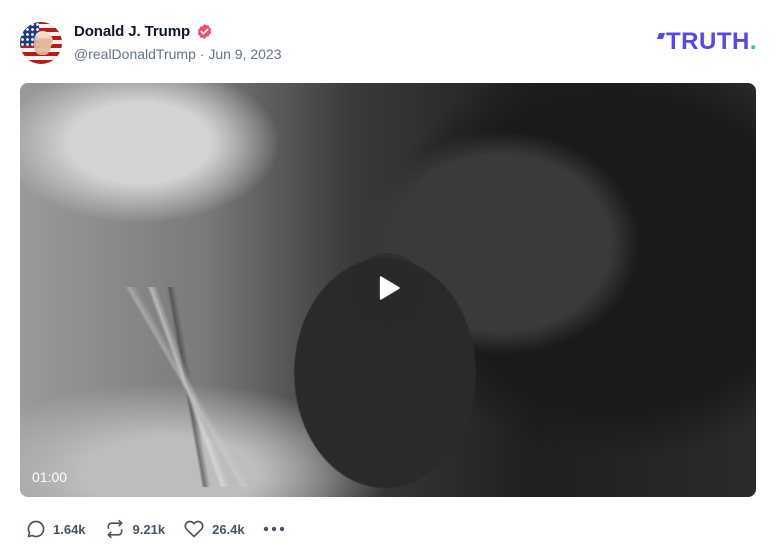  I want to click on play-button, so click(388, 290).